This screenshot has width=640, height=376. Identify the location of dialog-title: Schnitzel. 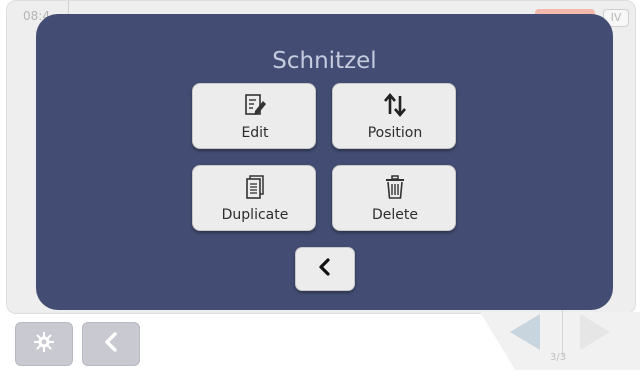
(324, 61).